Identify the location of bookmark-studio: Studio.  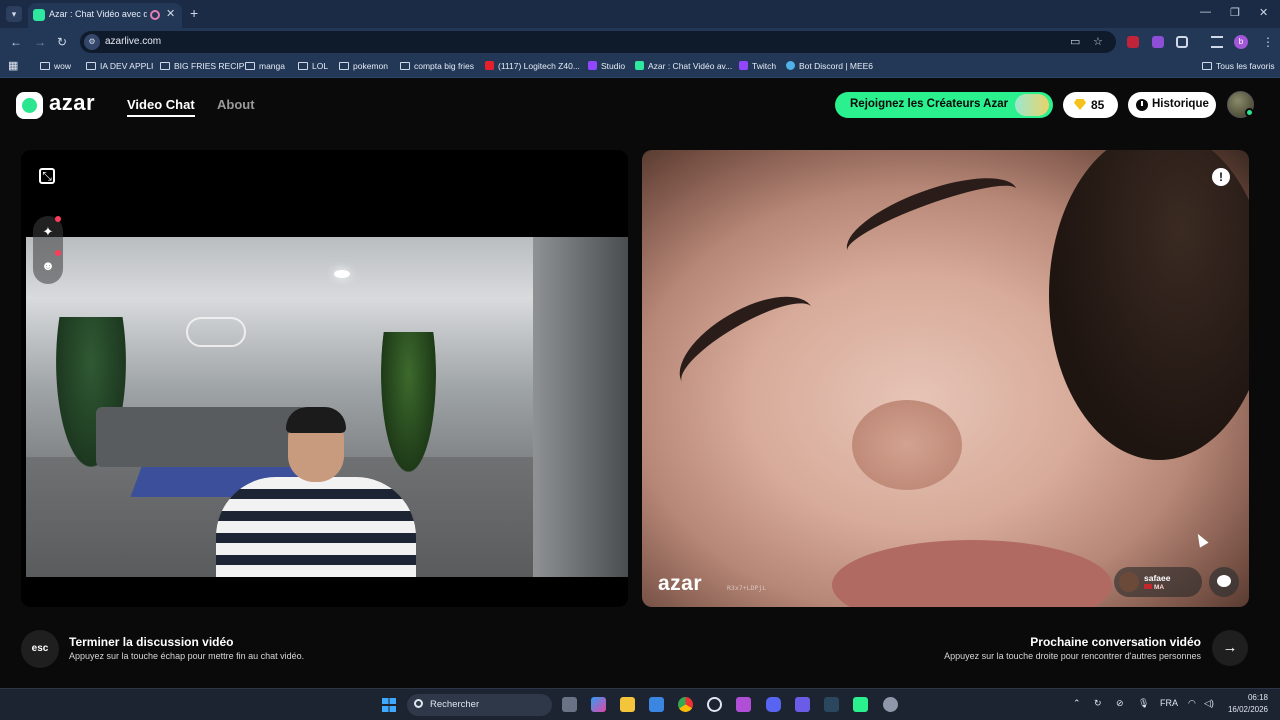
(606, 66).